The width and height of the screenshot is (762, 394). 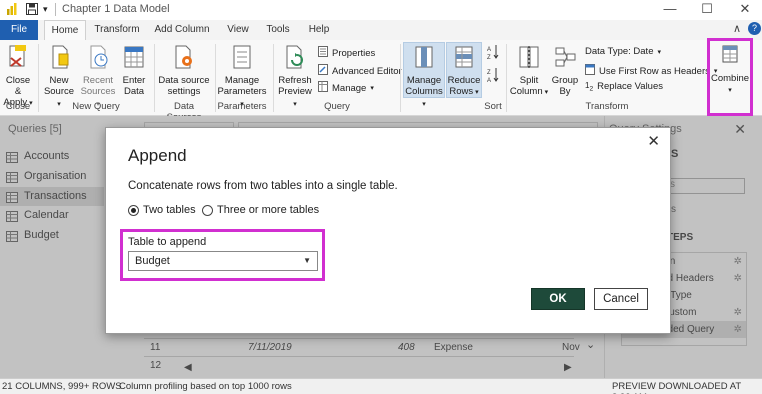 I want to click on enter-data-icon, so click(x=134, y=58).